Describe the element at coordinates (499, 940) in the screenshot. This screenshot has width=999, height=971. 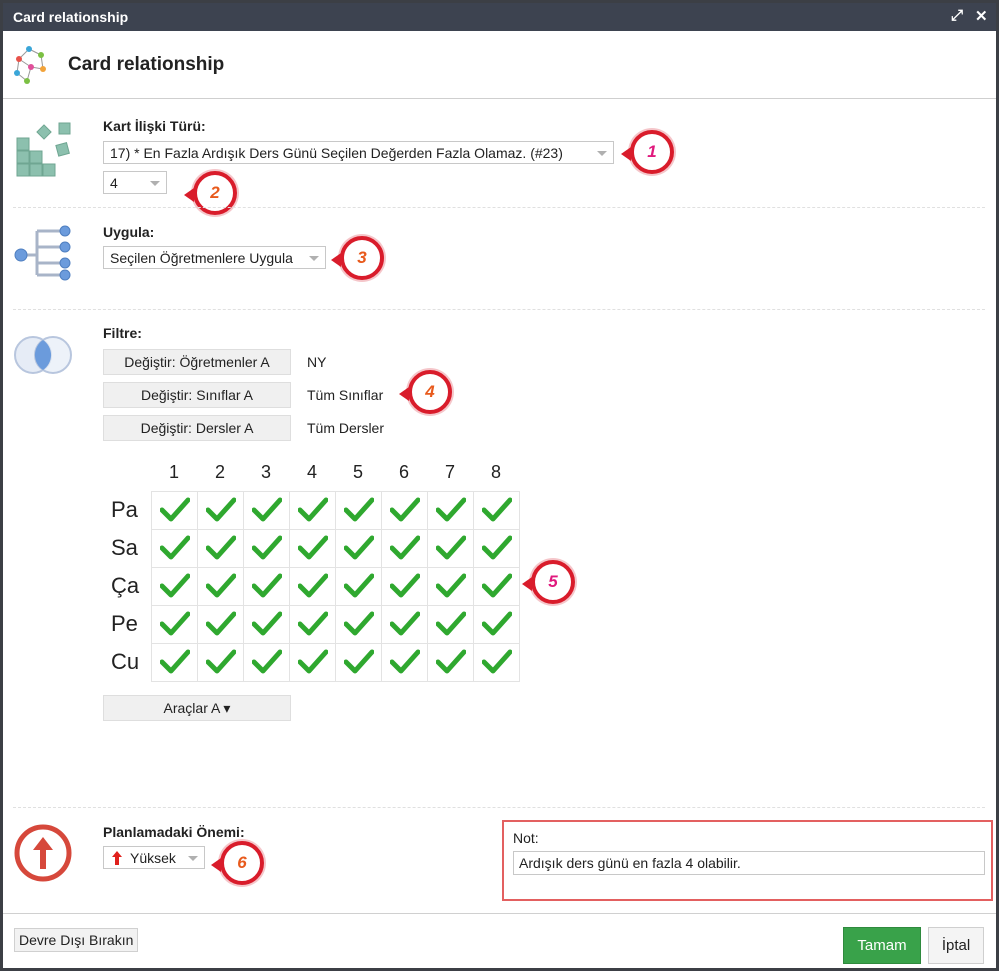
I see `dialog-footer: Devre Dışı Bırakın Tamam İptal` at that location.